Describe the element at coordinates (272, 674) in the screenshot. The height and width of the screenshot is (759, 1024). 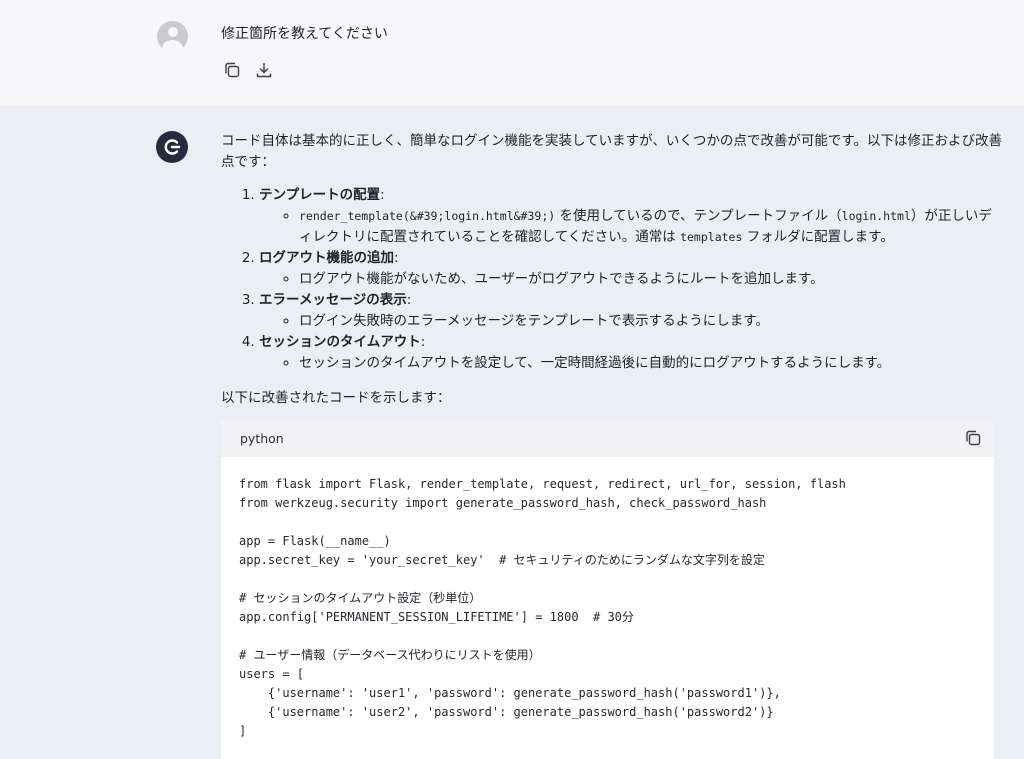
I see `code-line: users = [` at that location.